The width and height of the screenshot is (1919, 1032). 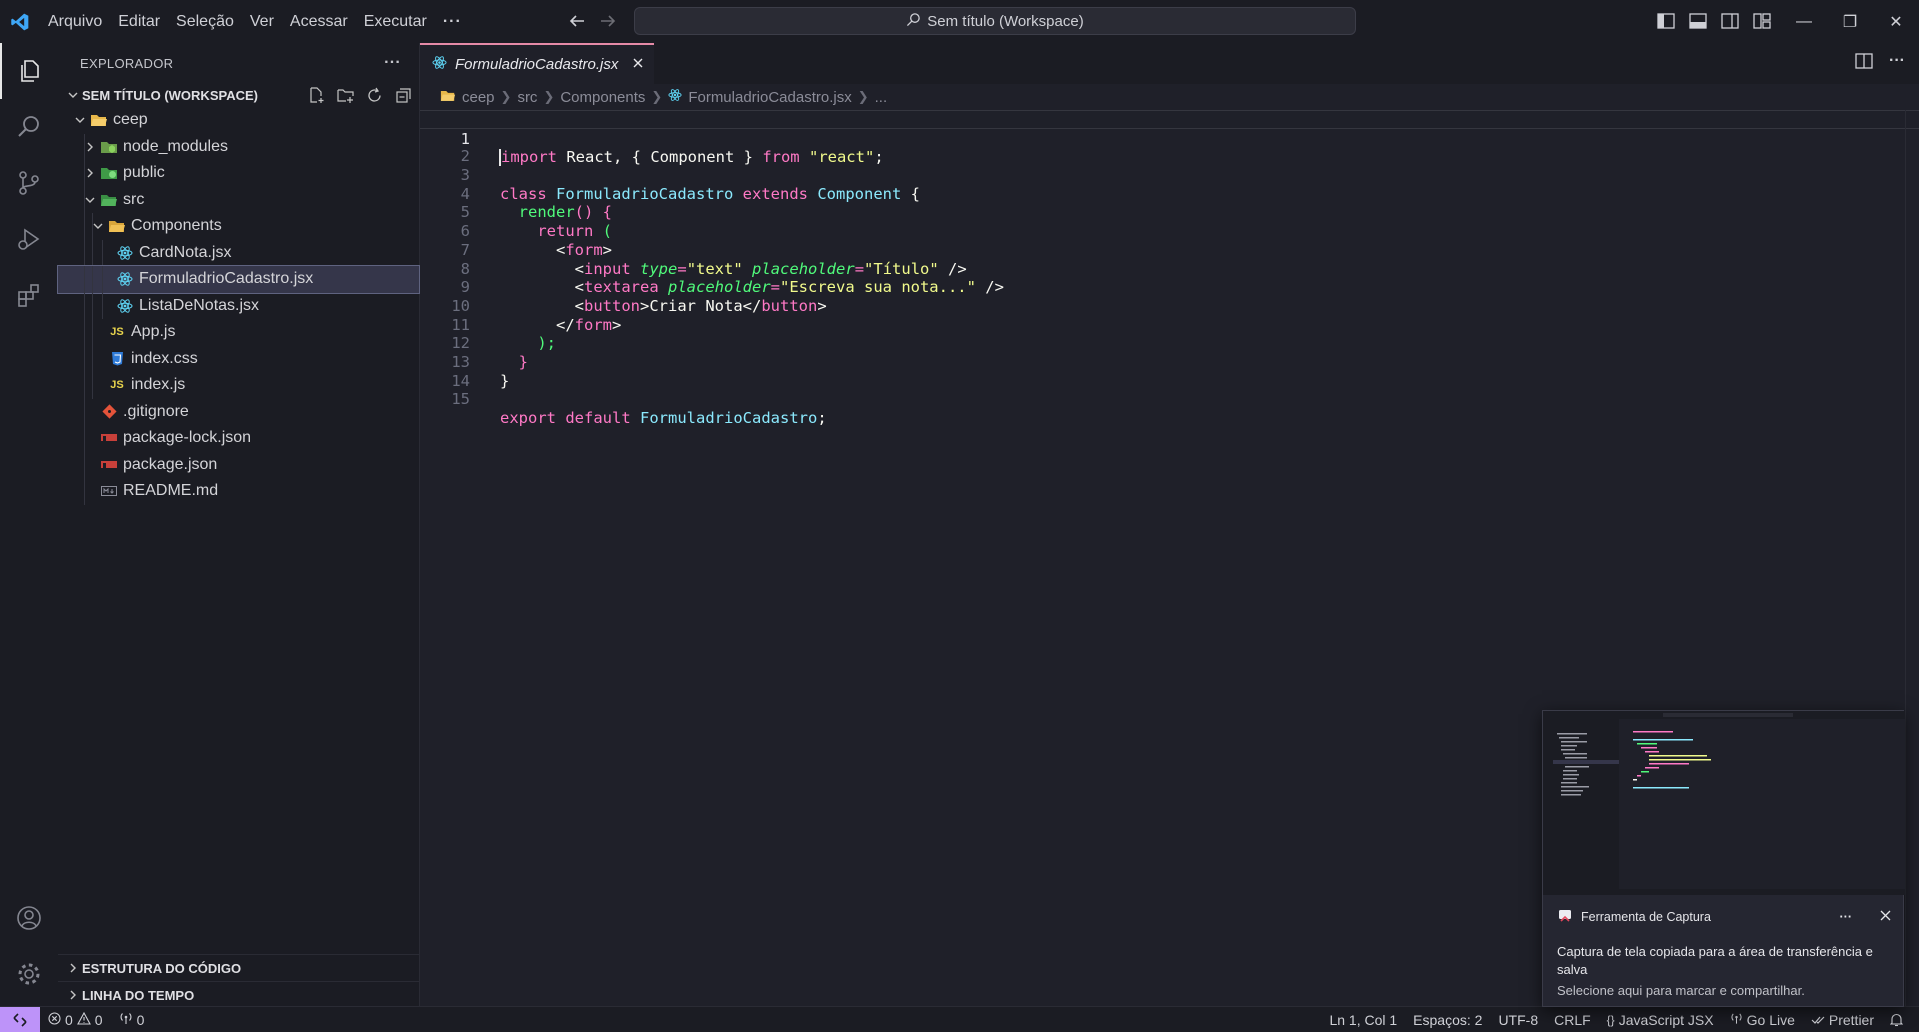 What do you see at coordinates (1850, 21) in the screenshot?
I see `restore-button: ❐` at bounding box center [1850, 21].